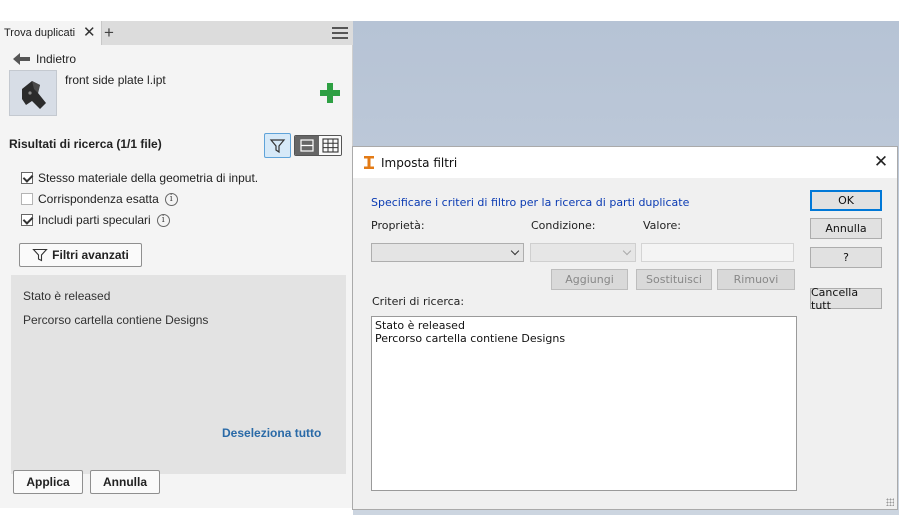 This screenshot has height=515, width=899. Describe the element at coordinates (846, 257) in the screenshot. I see `help-button: ?` at that location.